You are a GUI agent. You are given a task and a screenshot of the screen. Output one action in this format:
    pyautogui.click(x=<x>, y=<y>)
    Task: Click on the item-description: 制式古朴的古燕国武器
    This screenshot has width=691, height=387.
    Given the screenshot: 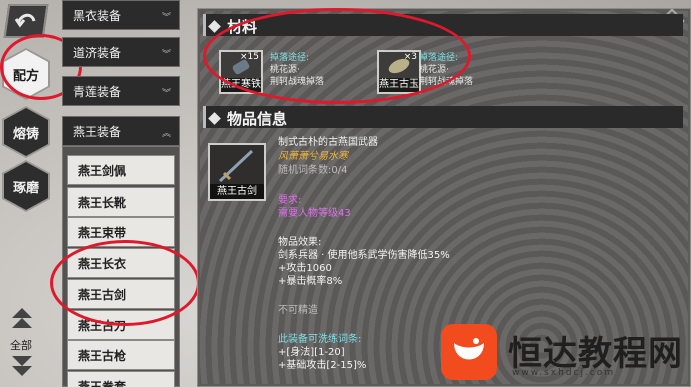 What is the action you would take?
    pyautogui.click(x=328, y=142)
    